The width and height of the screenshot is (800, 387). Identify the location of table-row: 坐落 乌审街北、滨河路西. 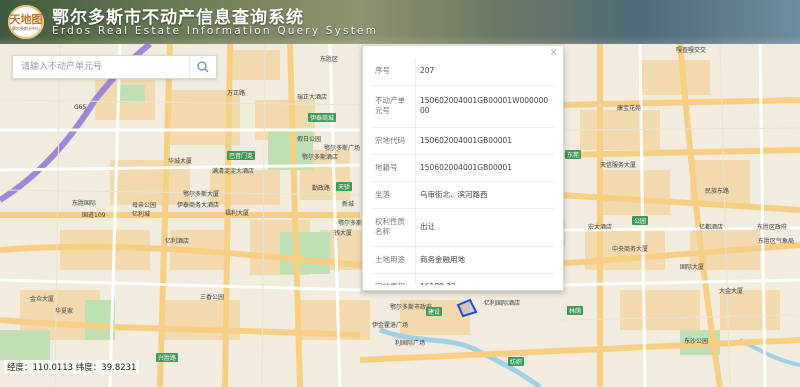
(463, 195).